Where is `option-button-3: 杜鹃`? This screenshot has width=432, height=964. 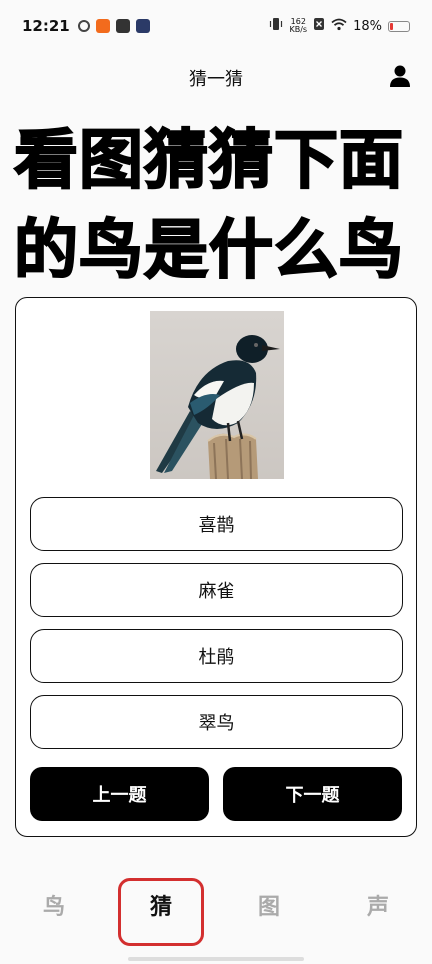
option-button-3: 杜鹃 is located at coordinates (216, 656).